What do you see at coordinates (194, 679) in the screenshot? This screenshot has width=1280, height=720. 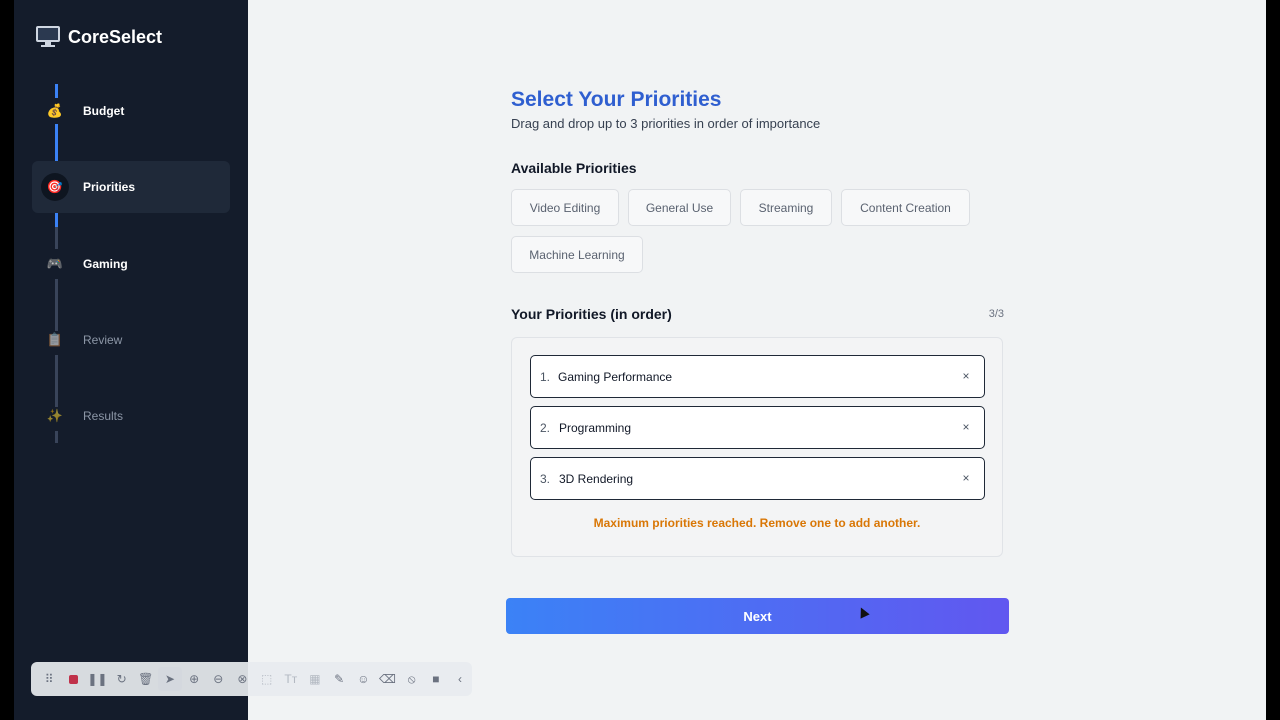 I see `zoom-in-icon: ⊕` at bounding box center [194, 679].